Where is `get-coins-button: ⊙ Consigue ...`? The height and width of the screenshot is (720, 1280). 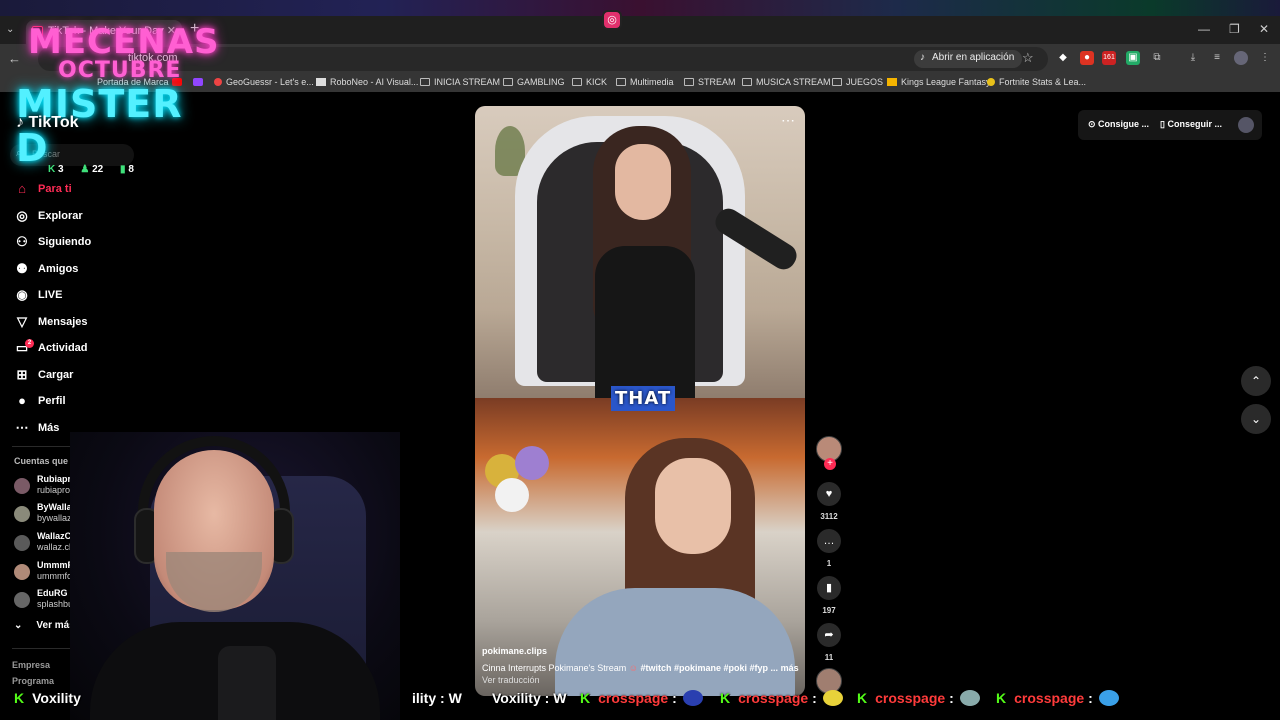 get-coins-button: ⊙ Consigue ... is located at coordinates (1118, 124).